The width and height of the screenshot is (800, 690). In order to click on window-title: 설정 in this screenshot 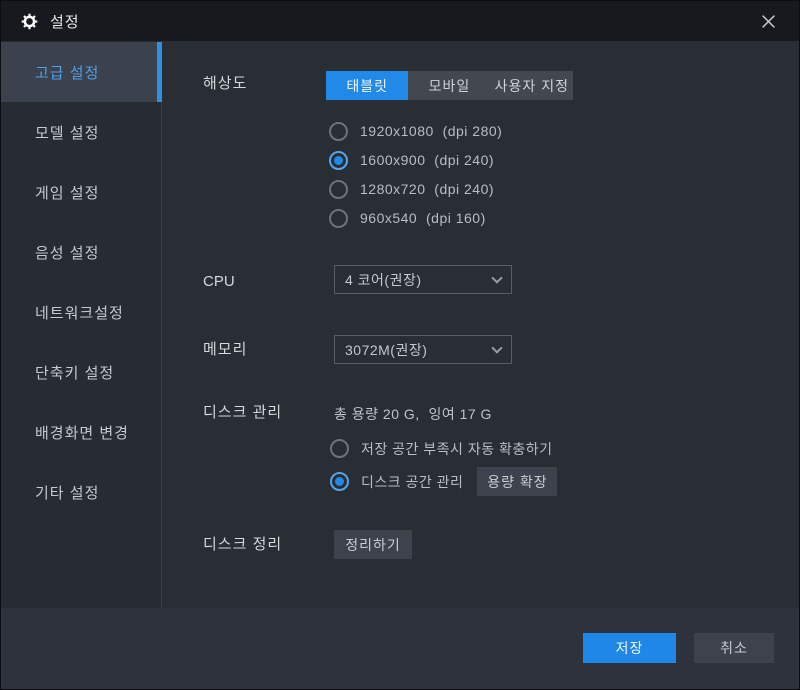, I will do `click(65, 22)`.